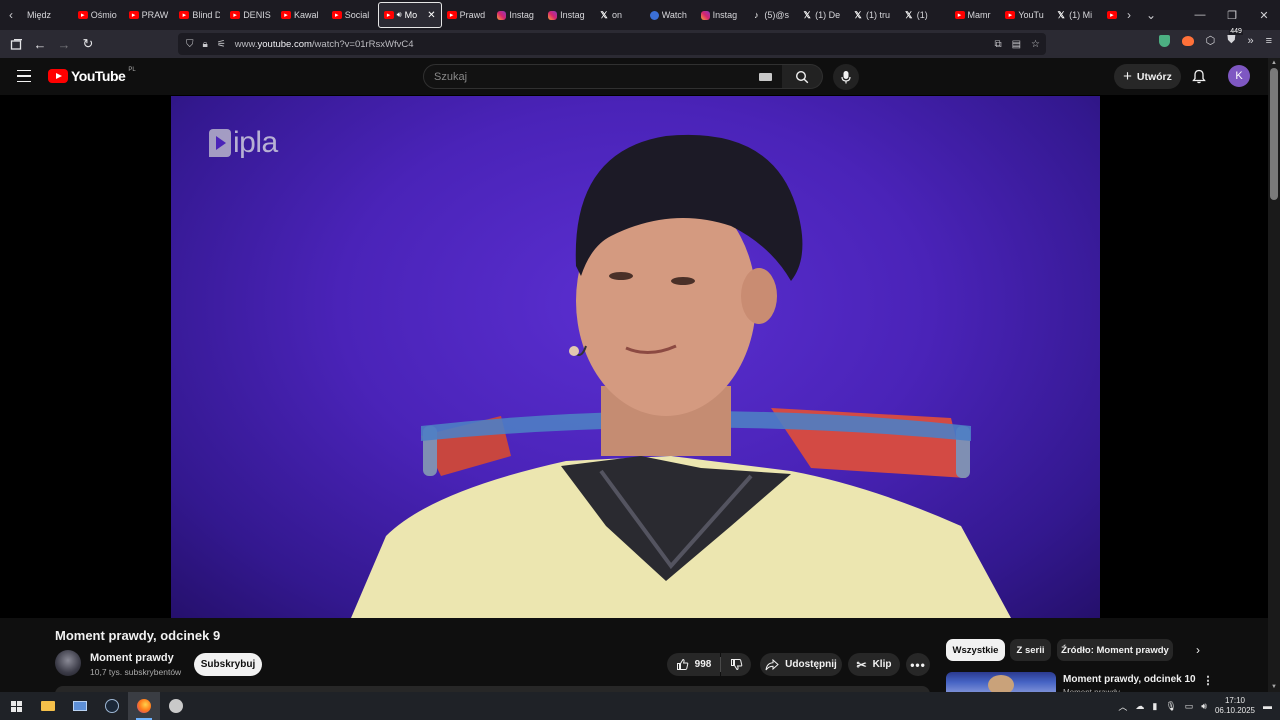 Image resolution: width=1280 pixels, height=720 pixels. I want to click on clock: 17:10 06.10.2025, so click(1235, 706).